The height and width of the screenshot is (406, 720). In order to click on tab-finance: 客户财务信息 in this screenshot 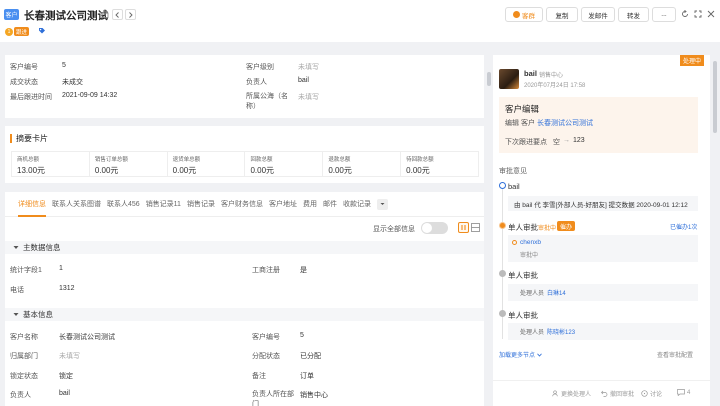, I will do `click(242, 204)`.